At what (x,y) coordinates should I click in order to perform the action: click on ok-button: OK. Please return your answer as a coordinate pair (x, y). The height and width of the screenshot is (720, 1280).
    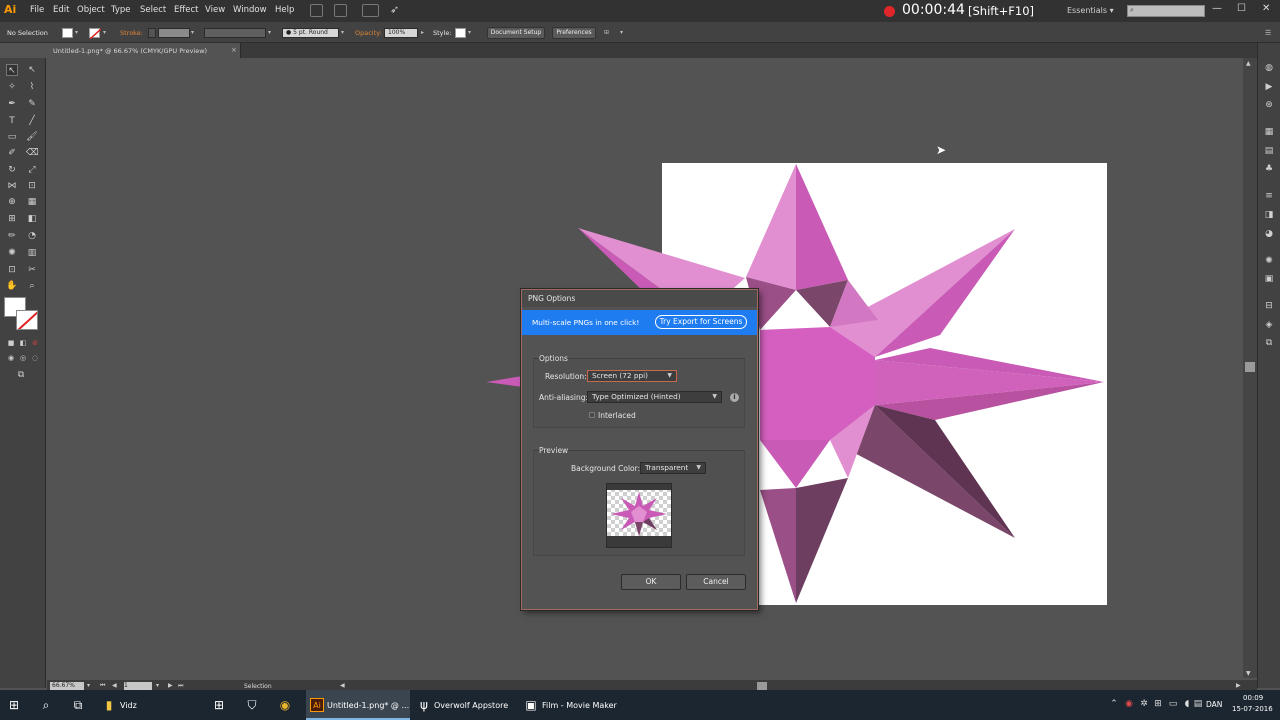
    Looking at the image, I should click on (651, 582).